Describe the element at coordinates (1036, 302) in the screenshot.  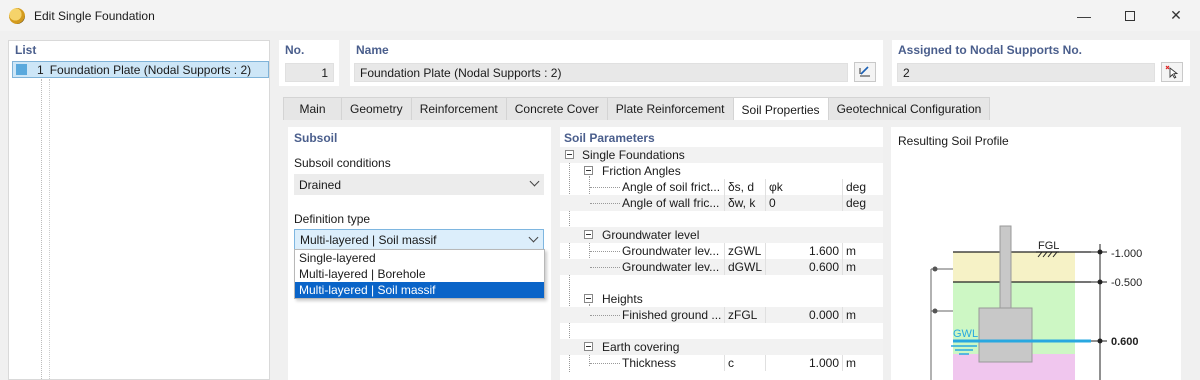
I see `soil-profile-diagram: GWL FGL -1.000 -0.500 0.600` at that location.